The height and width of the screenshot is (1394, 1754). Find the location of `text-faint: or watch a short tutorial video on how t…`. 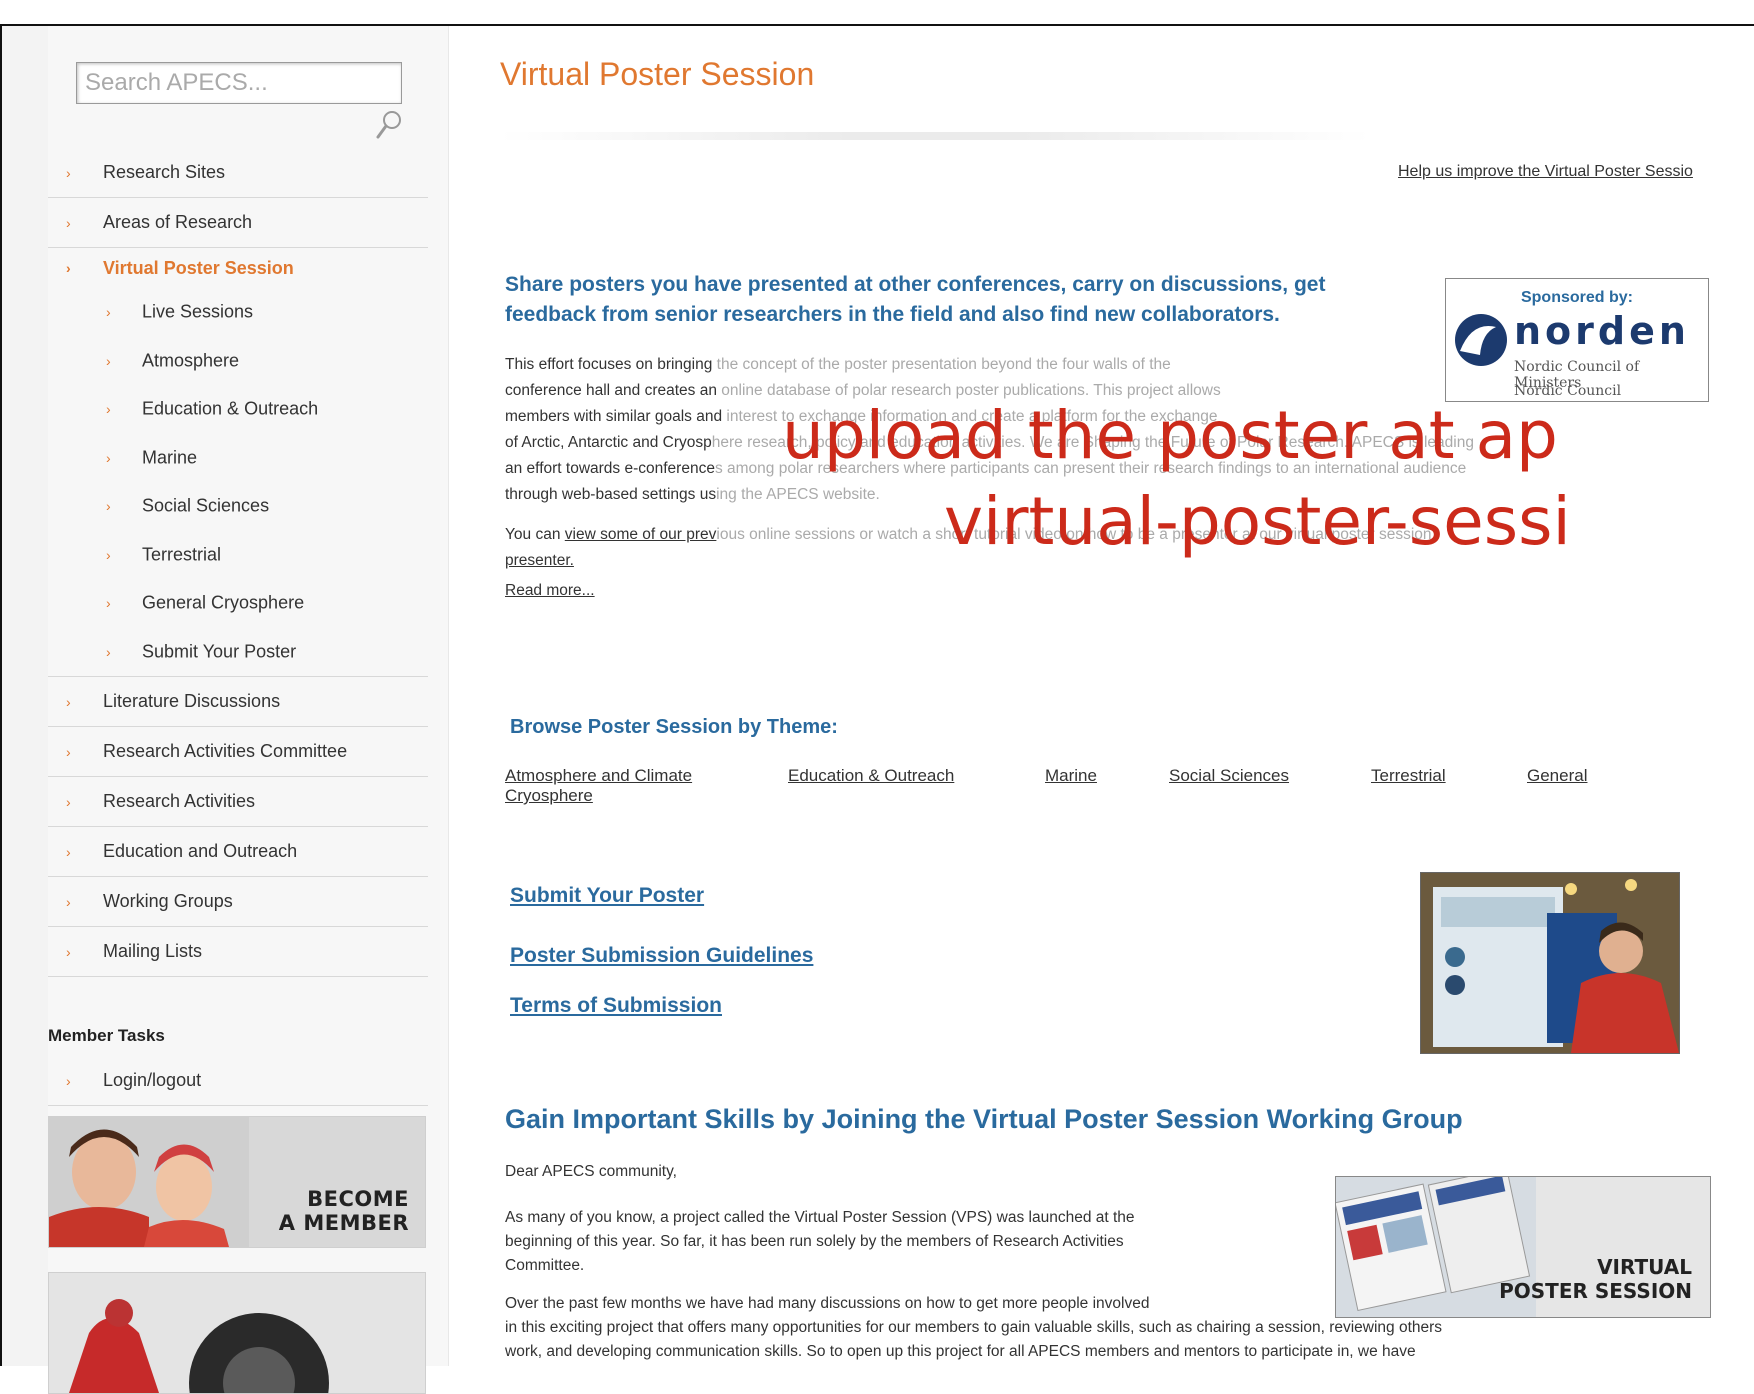

text-faint: or watch a short tutorial video on how t… is located at coordinates (1143, 534).